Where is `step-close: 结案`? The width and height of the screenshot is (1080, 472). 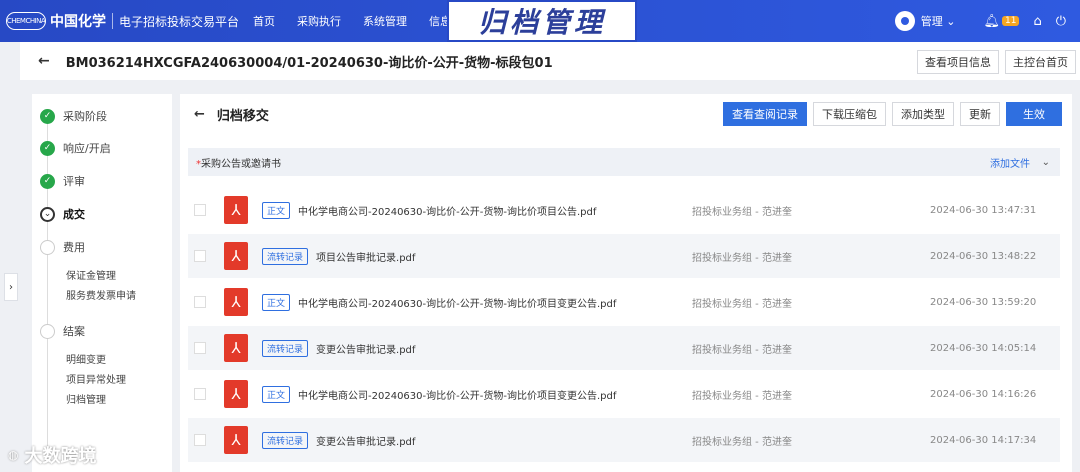 step-close: 结案 is located at coordinates (62, 331).